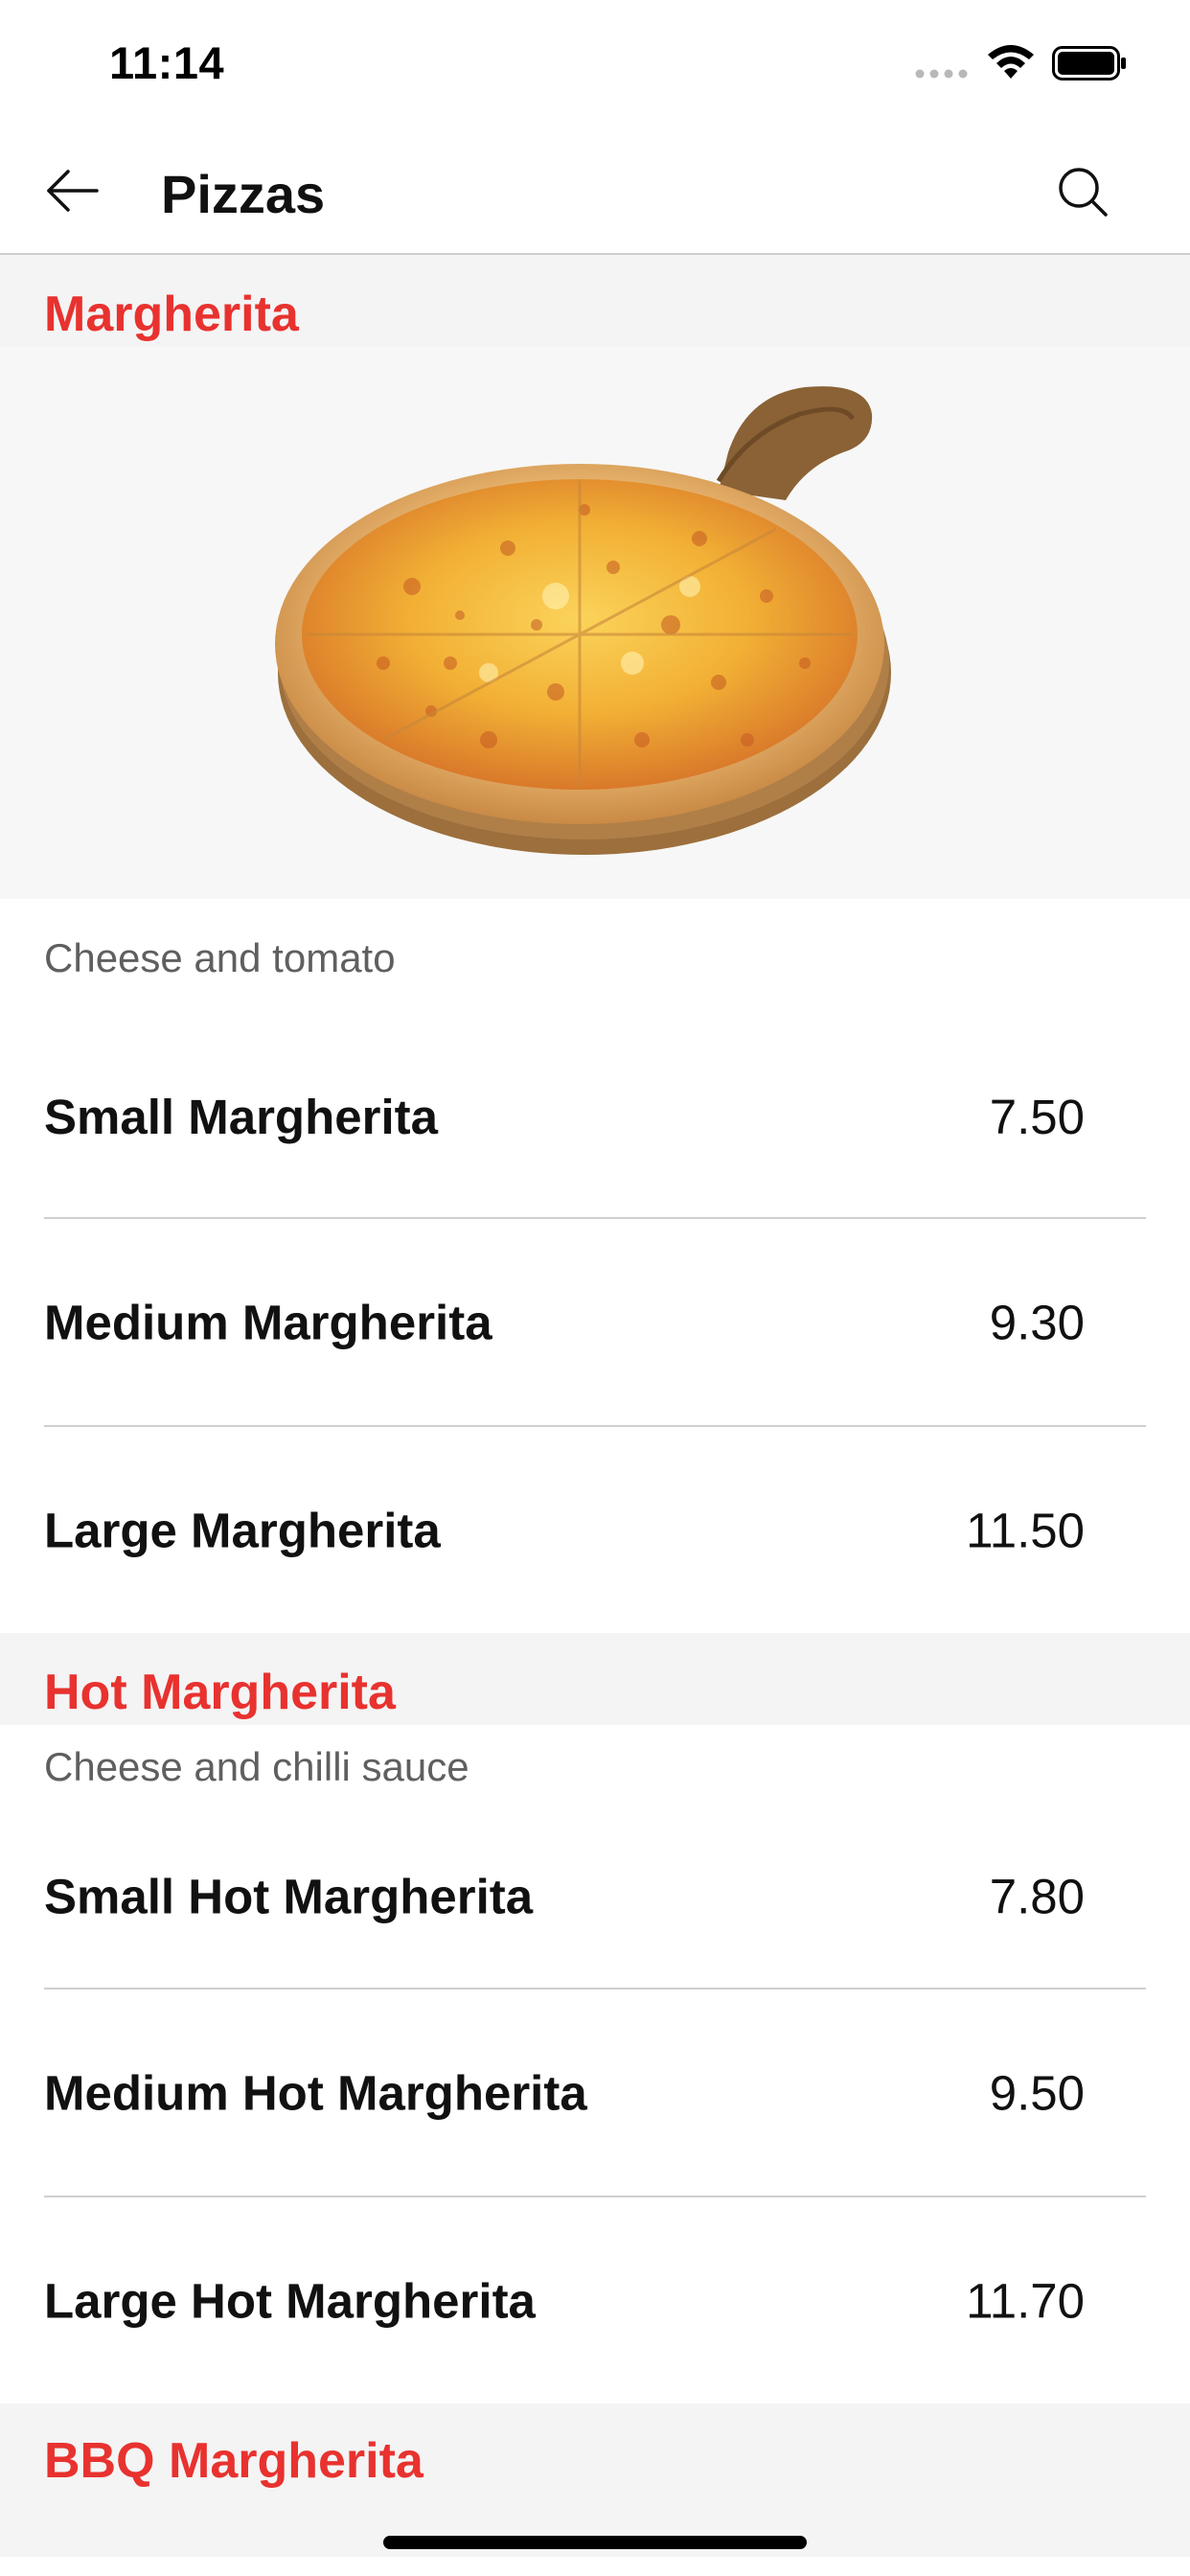 The height and width of the screenshot is (2576, 1190). I want to click on arrow-left-icon, so click(73, 191).